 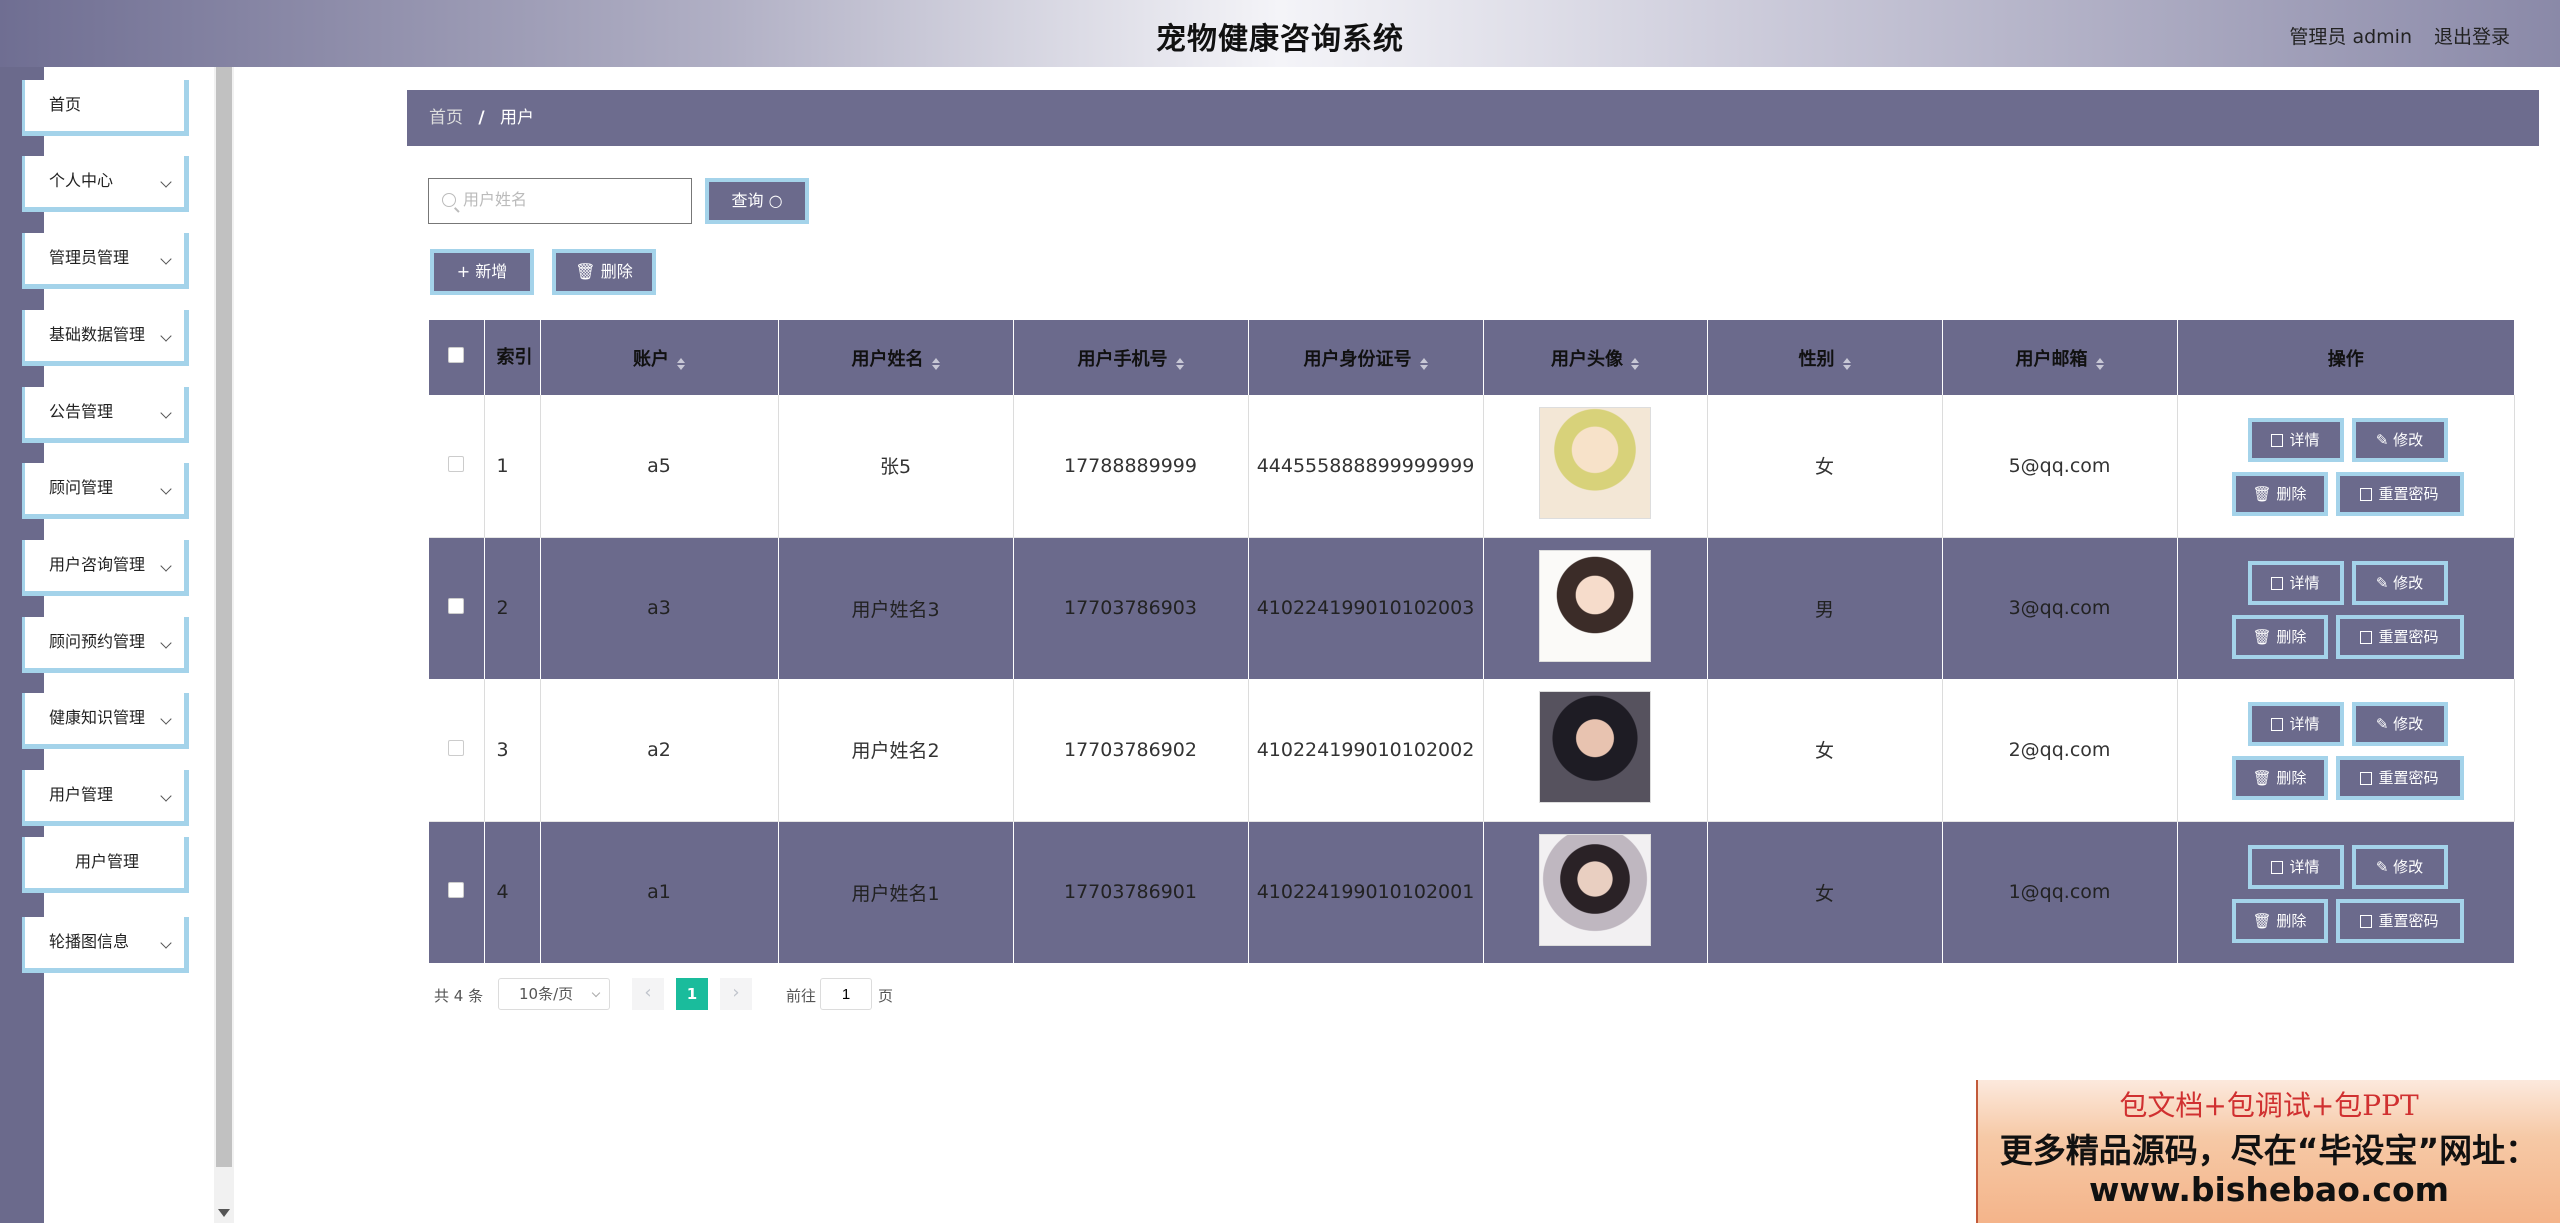 What do you see at coordinates (2472, 35) in the screenshot?
I see `logout-link: 退出登录` at bounding box center [2472, 35].